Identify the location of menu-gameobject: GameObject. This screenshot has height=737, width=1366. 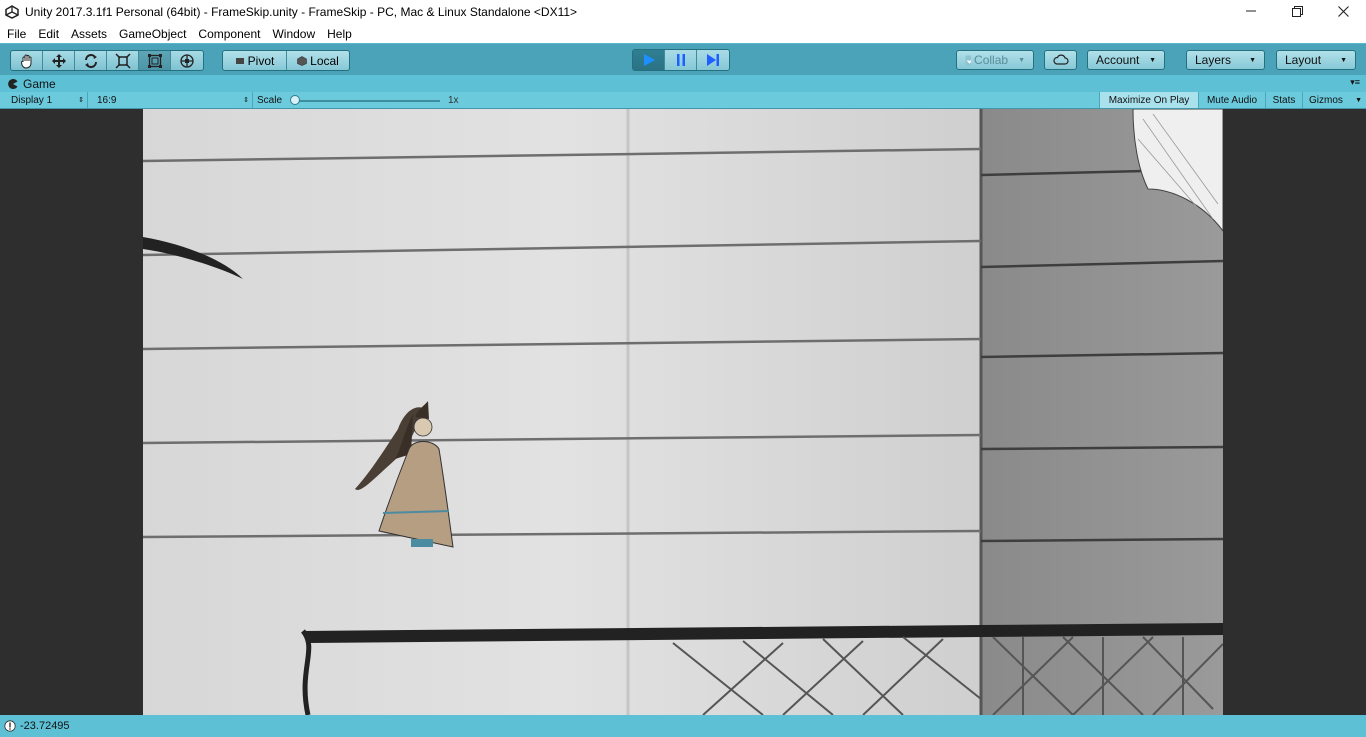
(152, 34).